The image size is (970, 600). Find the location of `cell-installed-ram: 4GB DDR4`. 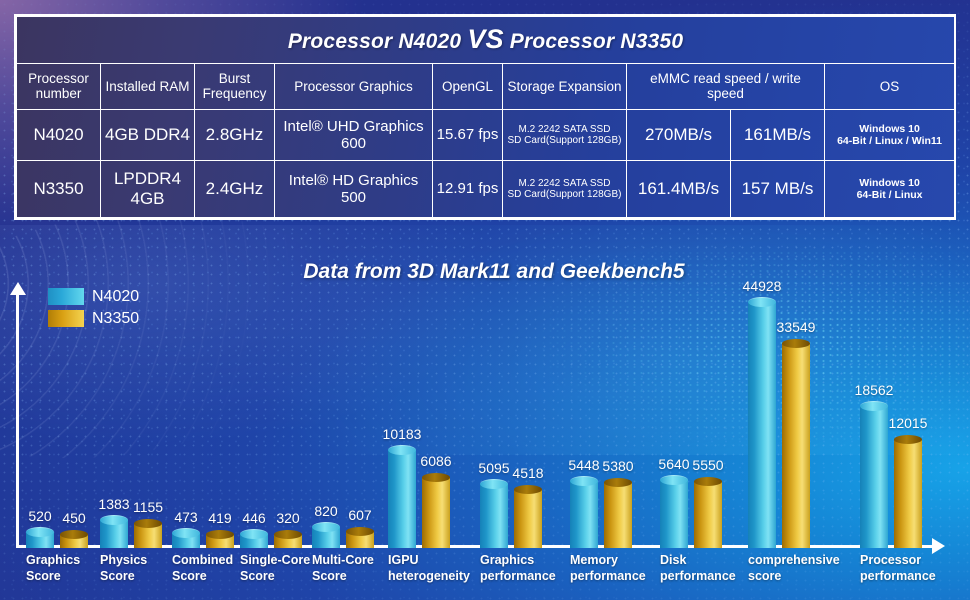

cell-installed-ram: 4GB DDR4 is located at coordinates (147, 135).